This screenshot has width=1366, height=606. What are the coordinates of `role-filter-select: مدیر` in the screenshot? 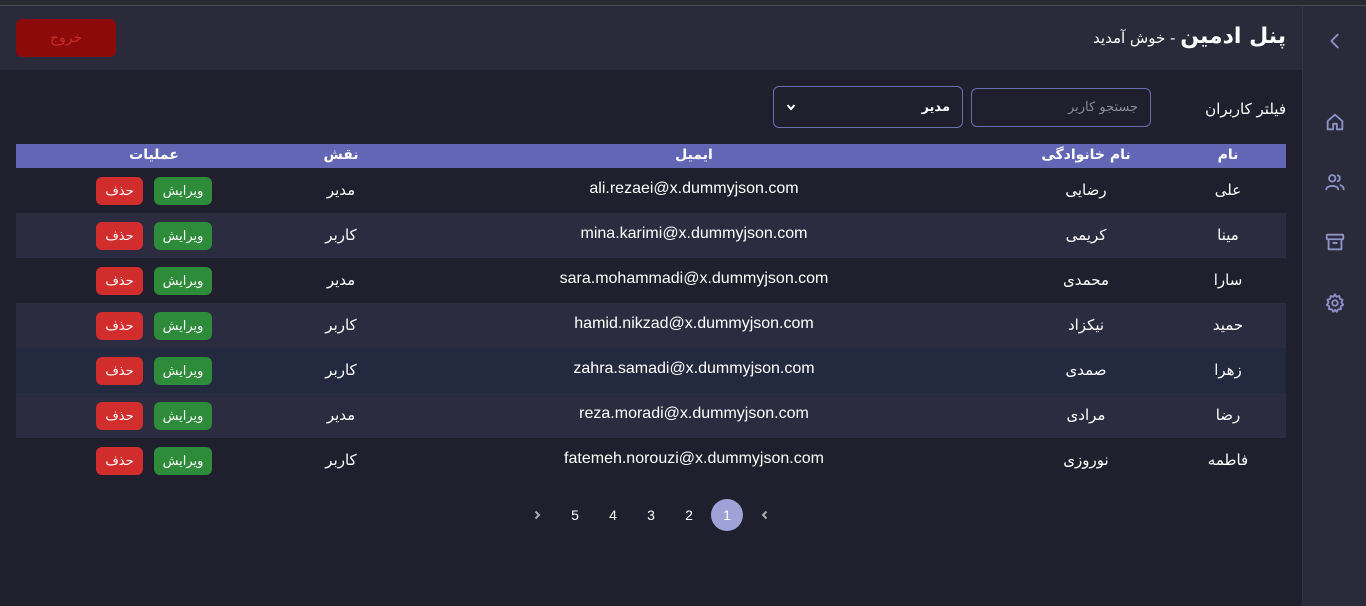 It's located at (868, 107).